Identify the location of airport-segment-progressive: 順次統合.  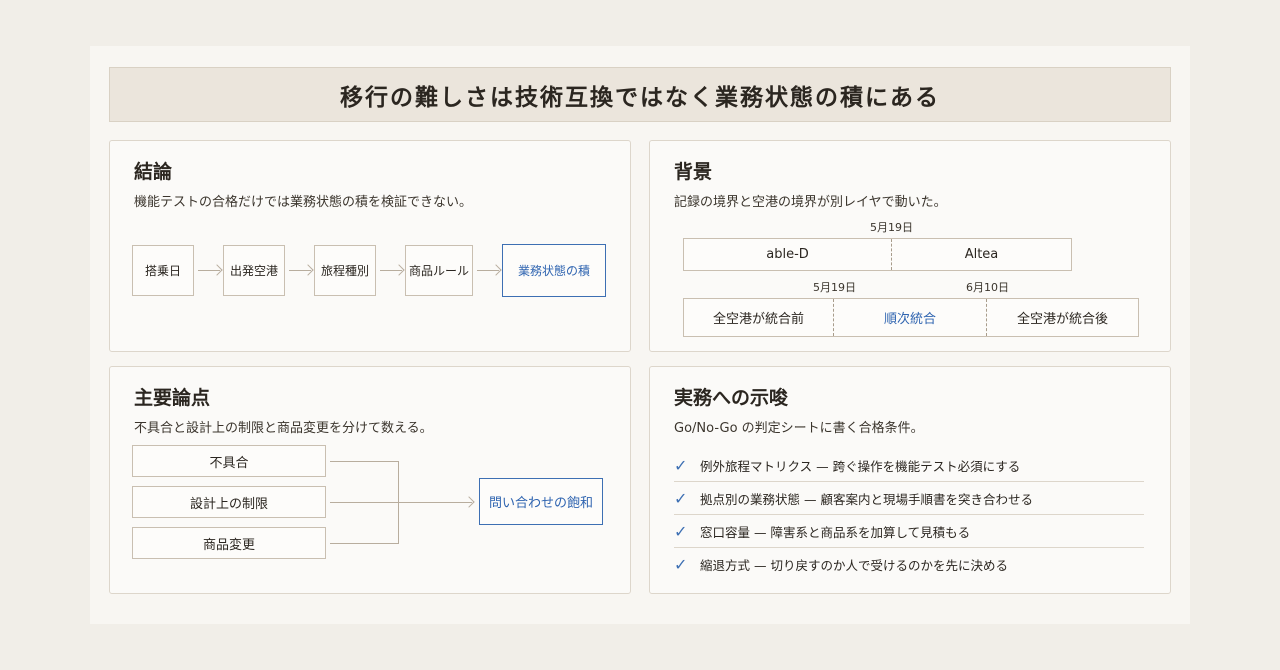
(909, 317).